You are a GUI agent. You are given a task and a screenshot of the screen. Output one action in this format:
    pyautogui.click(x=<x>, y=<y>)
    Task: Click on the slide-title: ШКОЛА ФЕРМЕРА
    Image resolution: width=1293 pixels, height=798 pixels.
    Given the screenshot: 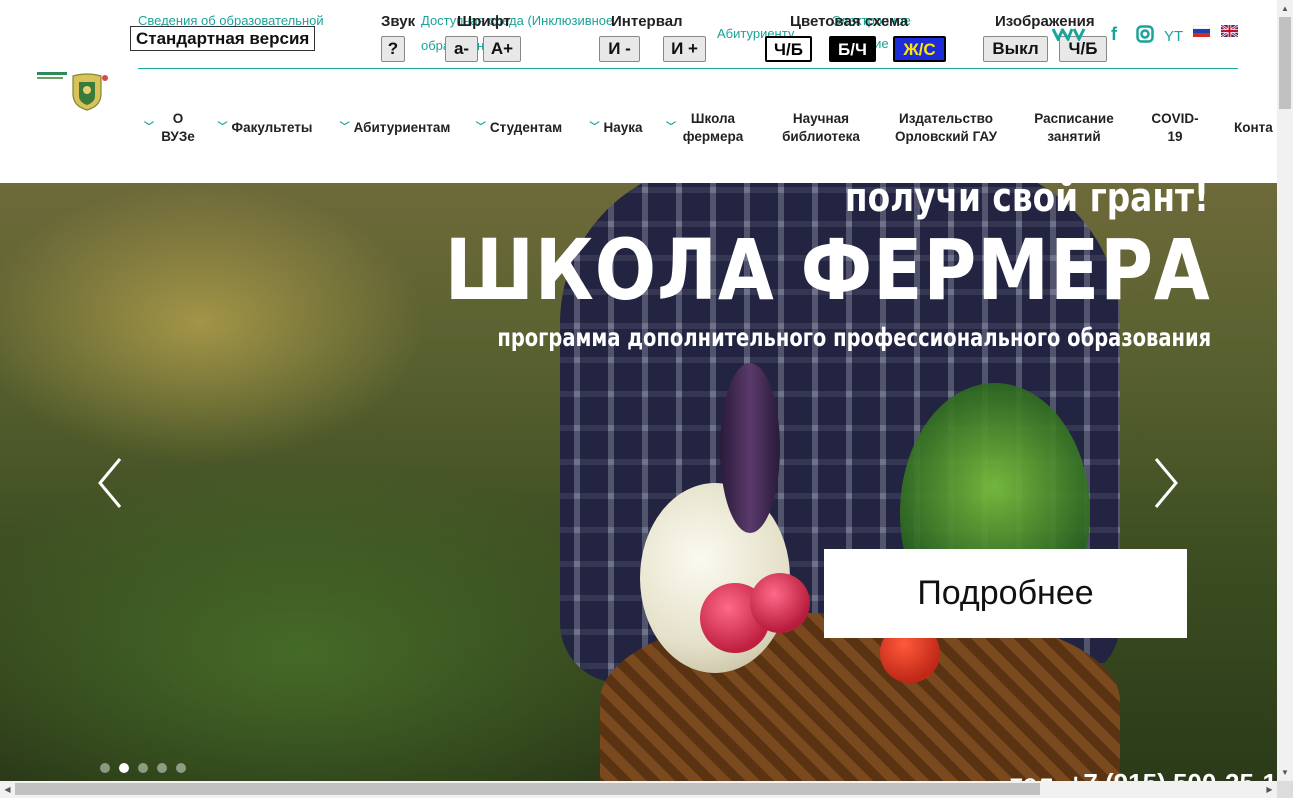 What is the action you would take?
    pyautogui.click(x=828, y=270)
    